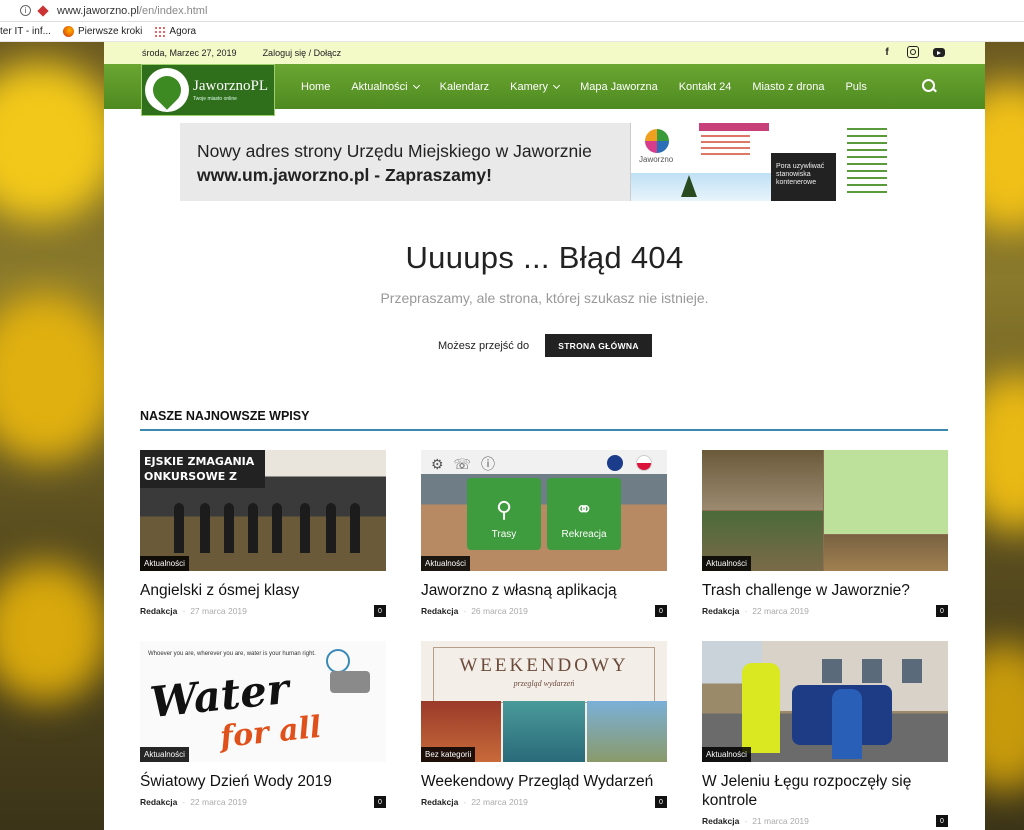 This screenshot has height=830, width=1024. Describe the element at coordinates (302, 53) in the screenshot. I see `login-link: Zaloguj się / Dołącz` at that location.